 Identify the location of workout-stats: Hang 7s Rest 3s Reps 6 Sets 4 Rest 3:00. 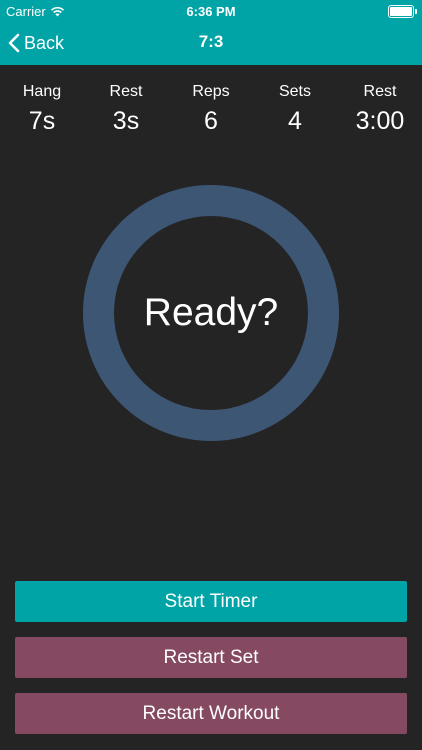
(211, 112).